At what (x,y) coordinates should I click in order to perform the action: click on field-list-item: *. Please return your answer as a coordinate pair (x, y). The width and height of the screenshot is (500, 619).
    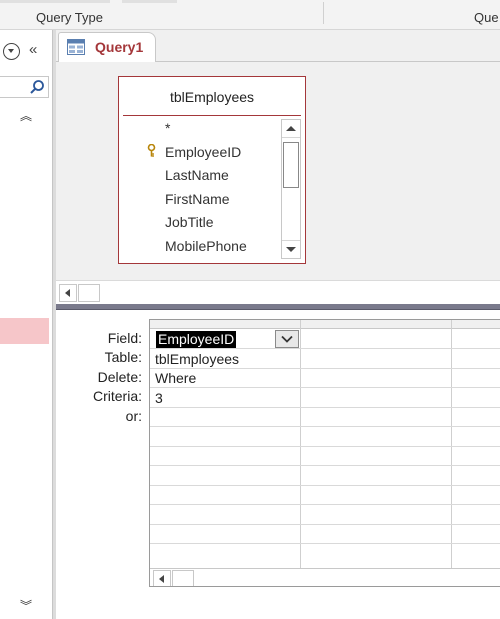
    Looking at the image, I should click on (167, 128).